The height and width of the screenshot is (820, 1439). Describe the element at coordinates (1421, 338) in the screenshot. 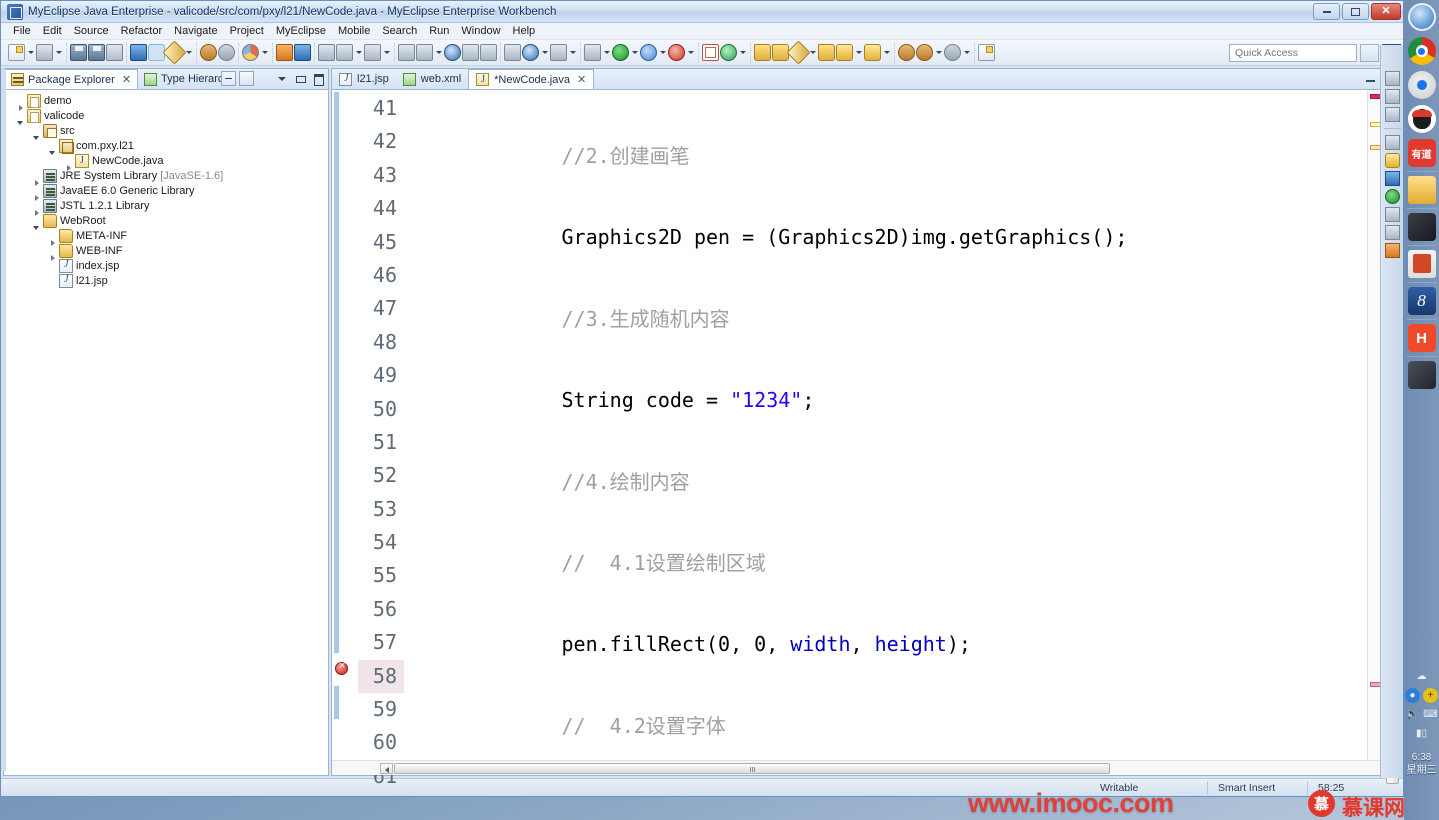

I see `hbuilder-icon: H` at that location.